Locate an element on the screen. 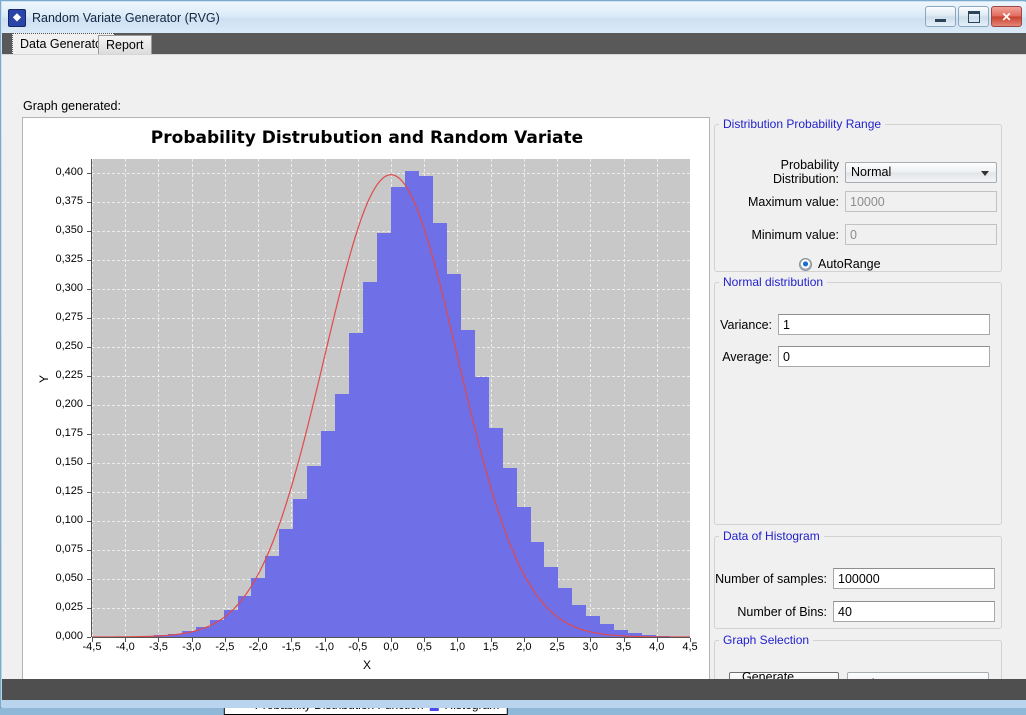 The height and width of the screenshot is (715, 1026). y-tick-label: 0,175 is located at coordinates (53, 433).